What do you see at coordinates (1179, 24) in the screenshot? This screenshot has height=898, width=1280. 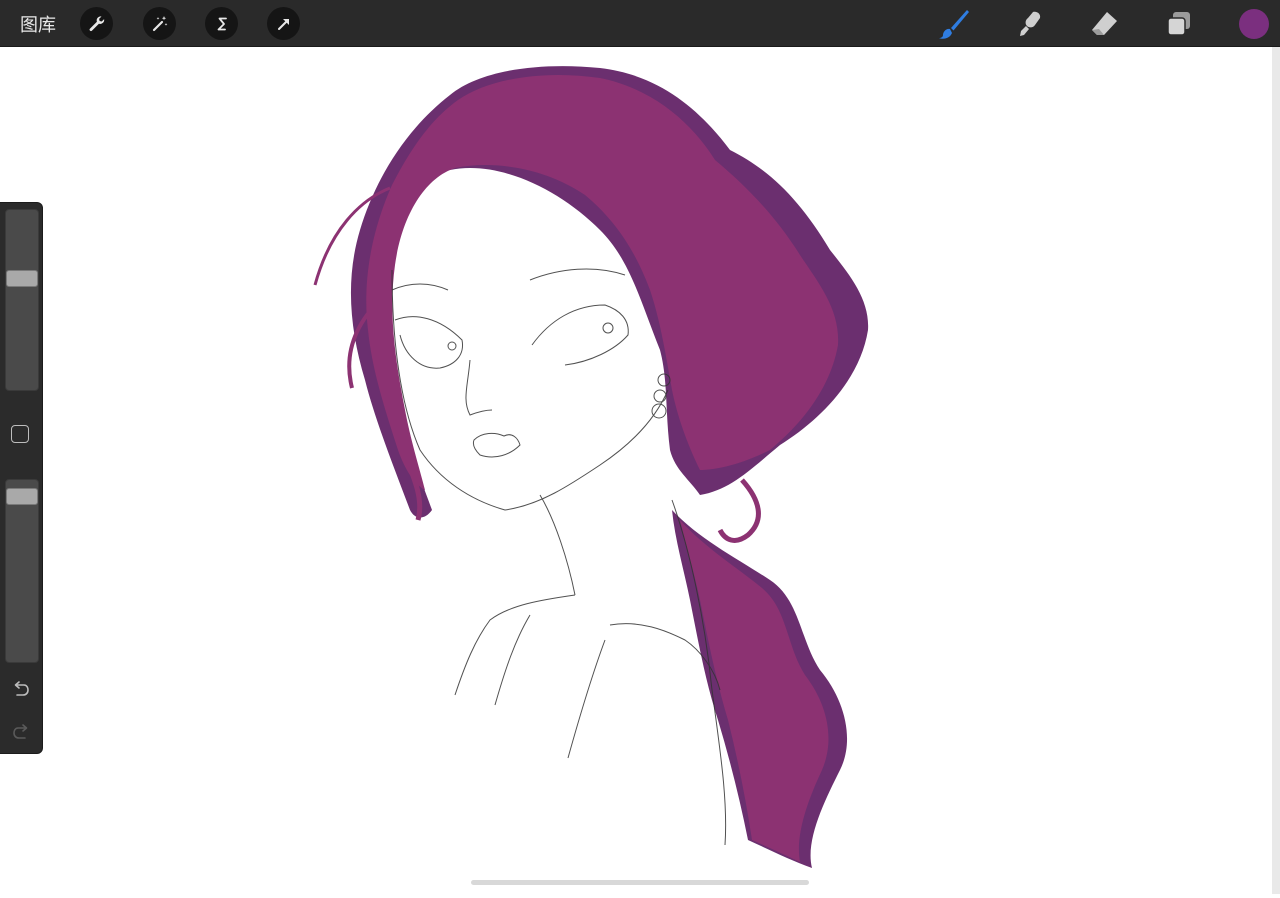 I see `layers-icon` at bounding box center [1179, 24].